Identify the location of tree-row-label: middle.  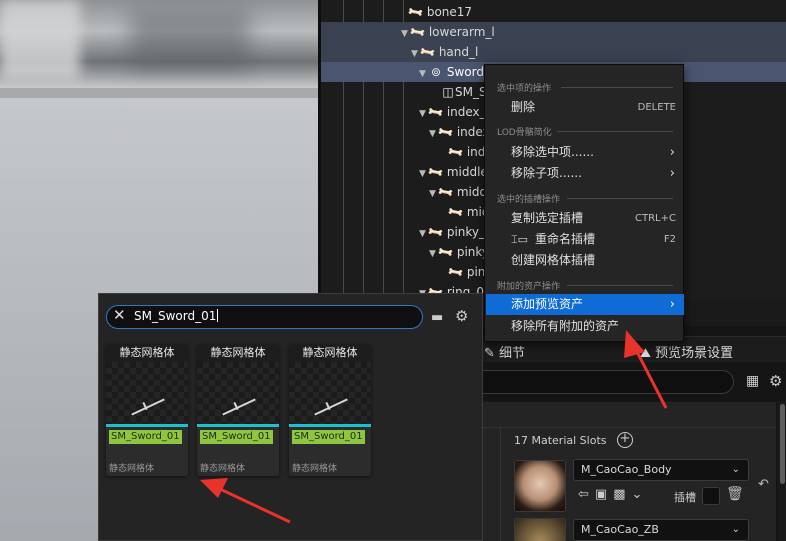
(467, 172).